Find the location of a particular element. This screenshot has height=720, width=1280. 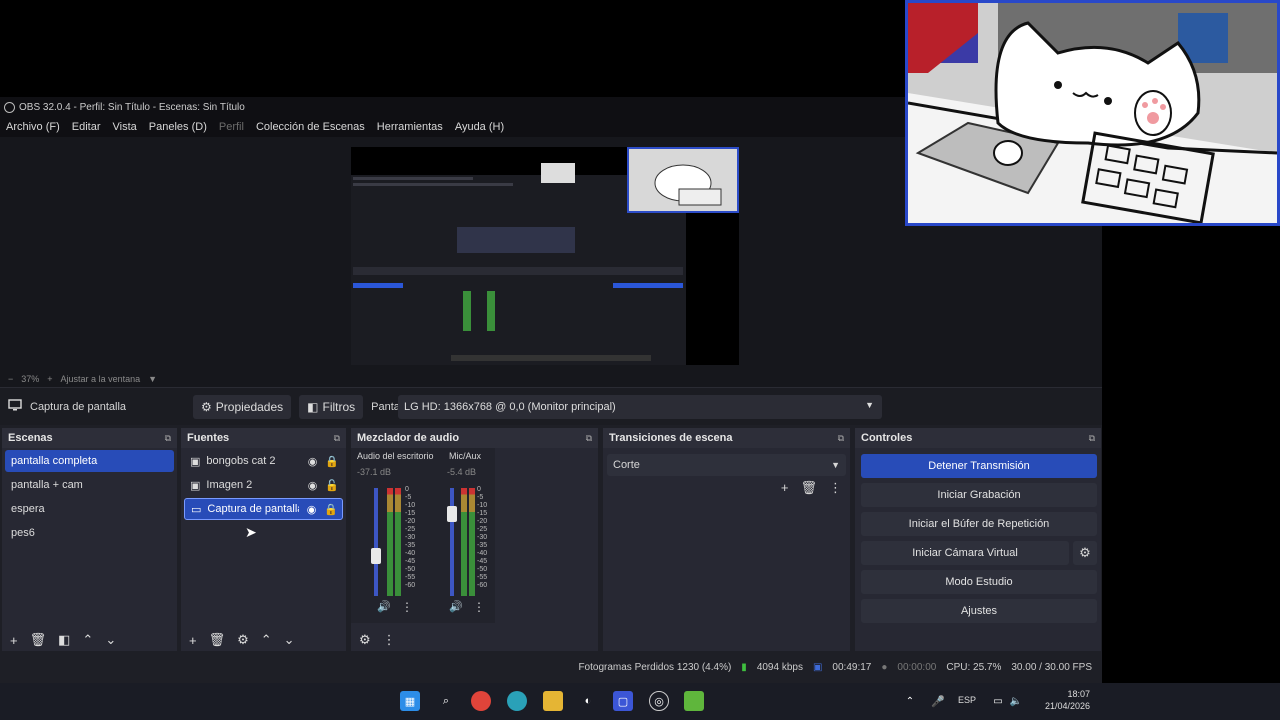

obs-icon: ◎ is located at coordinates (659, 701).